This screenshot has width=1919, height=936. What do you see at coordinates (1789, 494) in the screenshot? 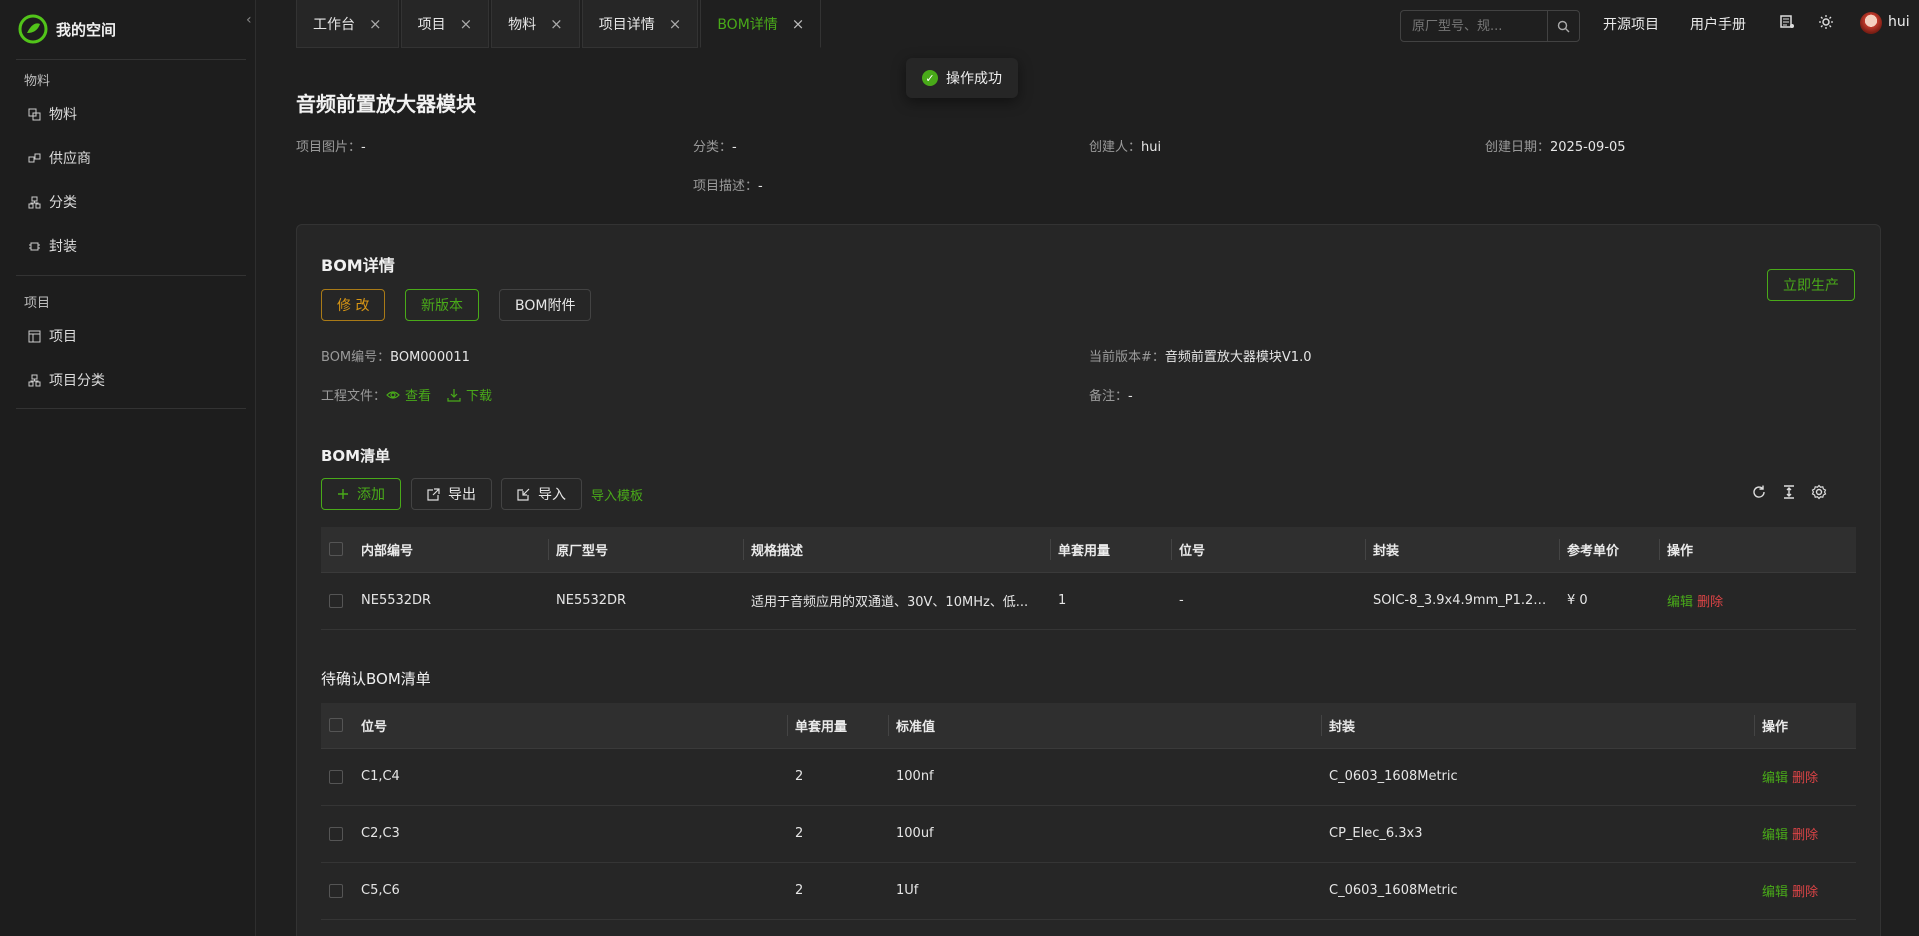
I see `column-height-icon` at bounding box center [1789, 494].